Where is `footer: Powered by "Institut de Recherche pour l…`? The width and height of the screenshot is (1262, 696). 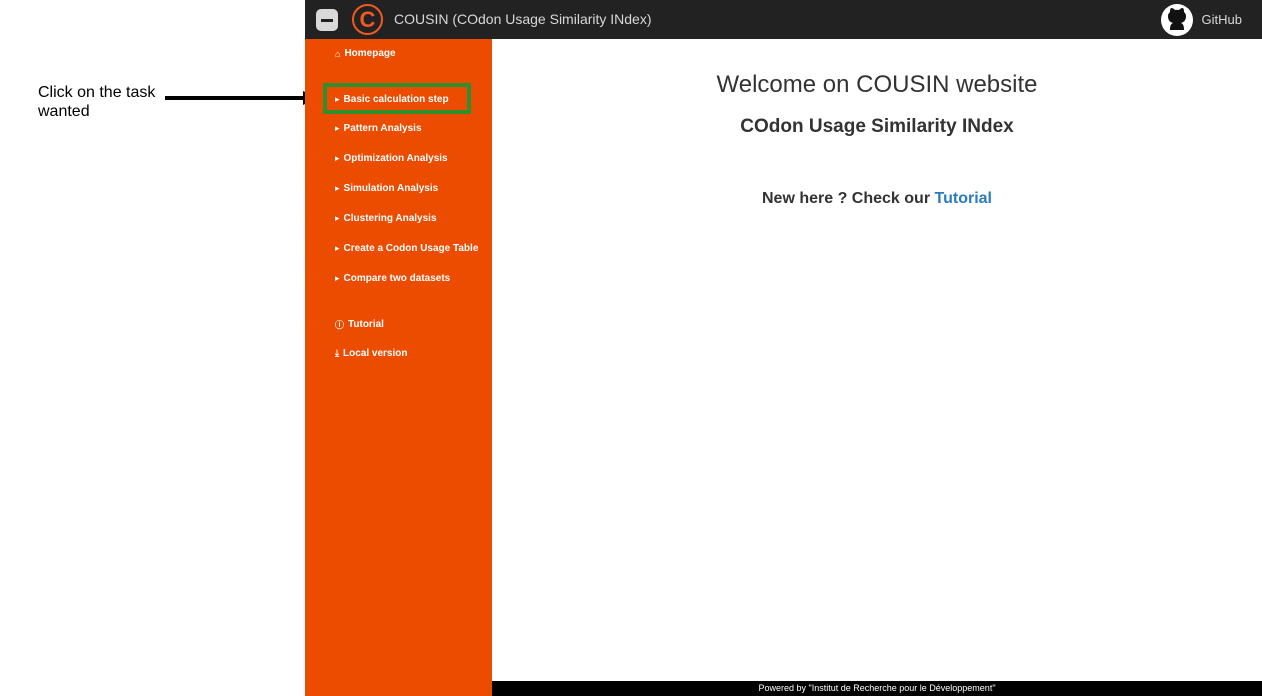 footer: Powered by "Institut de Recherche pour l… is located at coordinates (877, 688).